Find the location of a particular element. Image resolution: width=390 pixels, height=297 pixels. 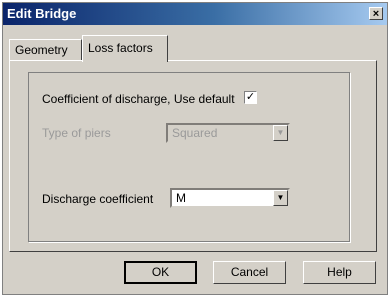

piers-type-select: Squared ▼ is located at coordinates (228, 133).